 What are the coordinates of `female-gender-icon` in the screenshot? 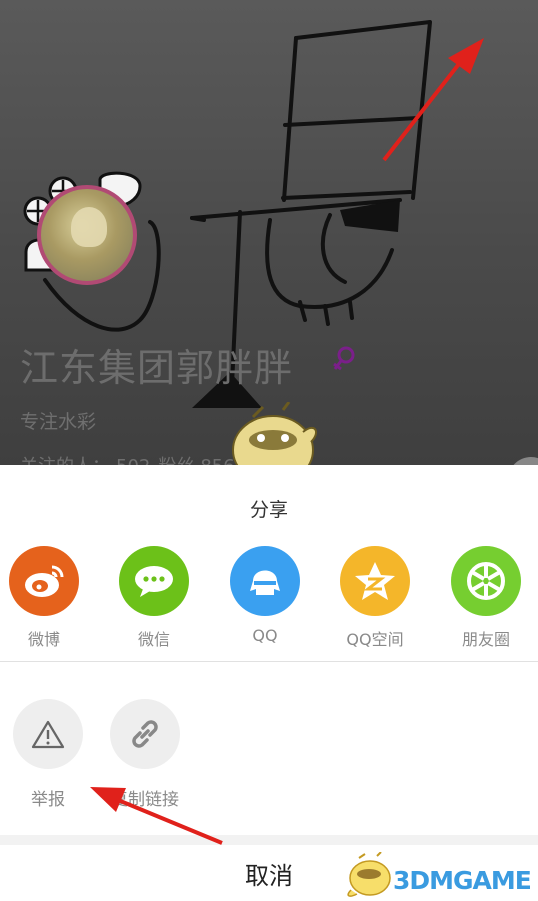 It's located at (344, 358).